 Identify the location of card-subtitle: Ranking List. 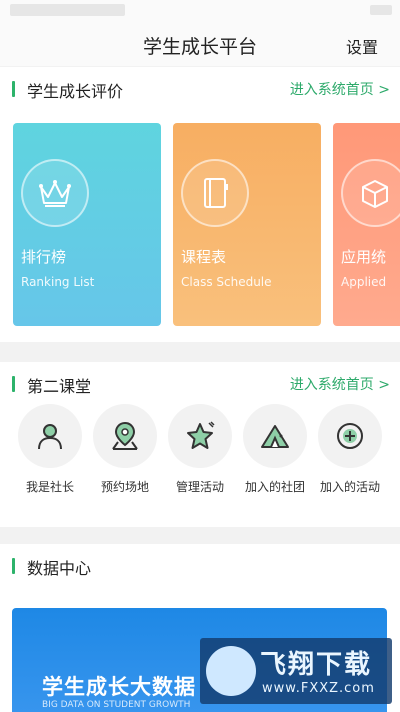
(58, 282).